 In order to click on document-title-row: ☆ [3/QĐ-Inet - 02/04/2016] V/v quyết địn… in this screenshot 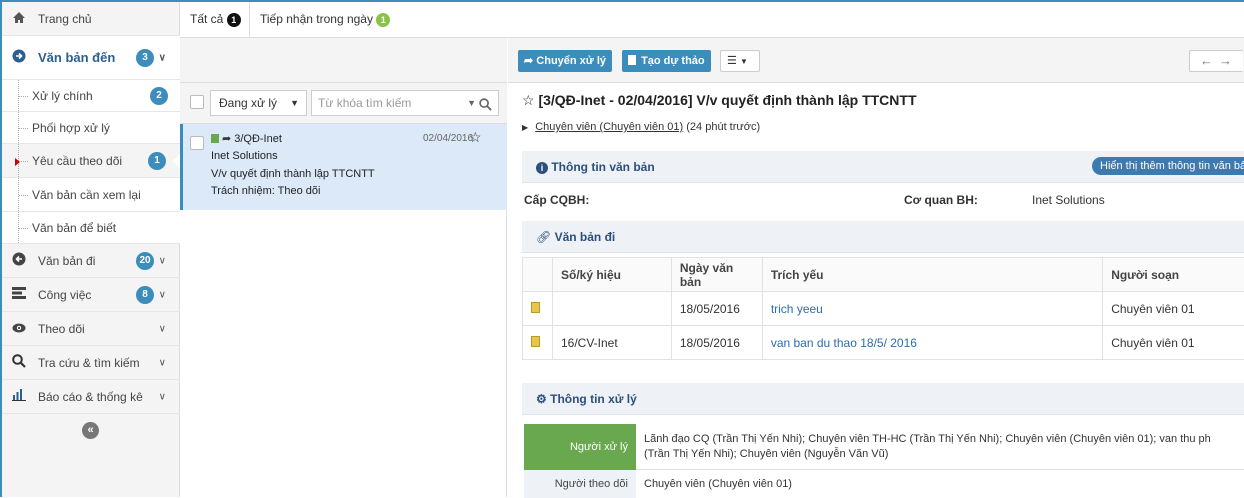, I will do `click(719, 100)`.